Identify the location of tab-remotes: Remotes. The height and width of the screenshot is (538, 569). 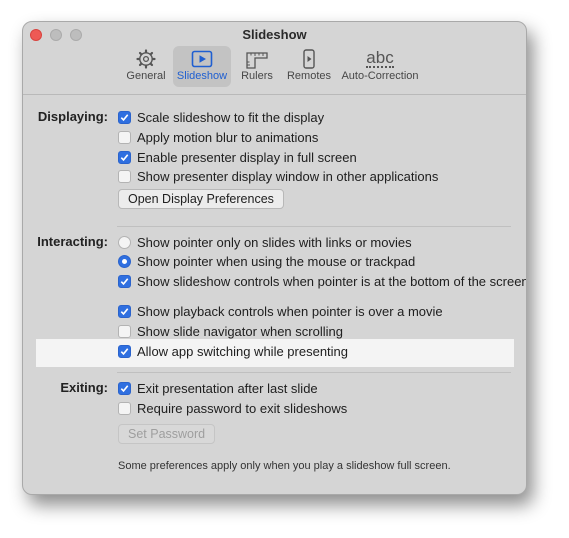
(309, 66).